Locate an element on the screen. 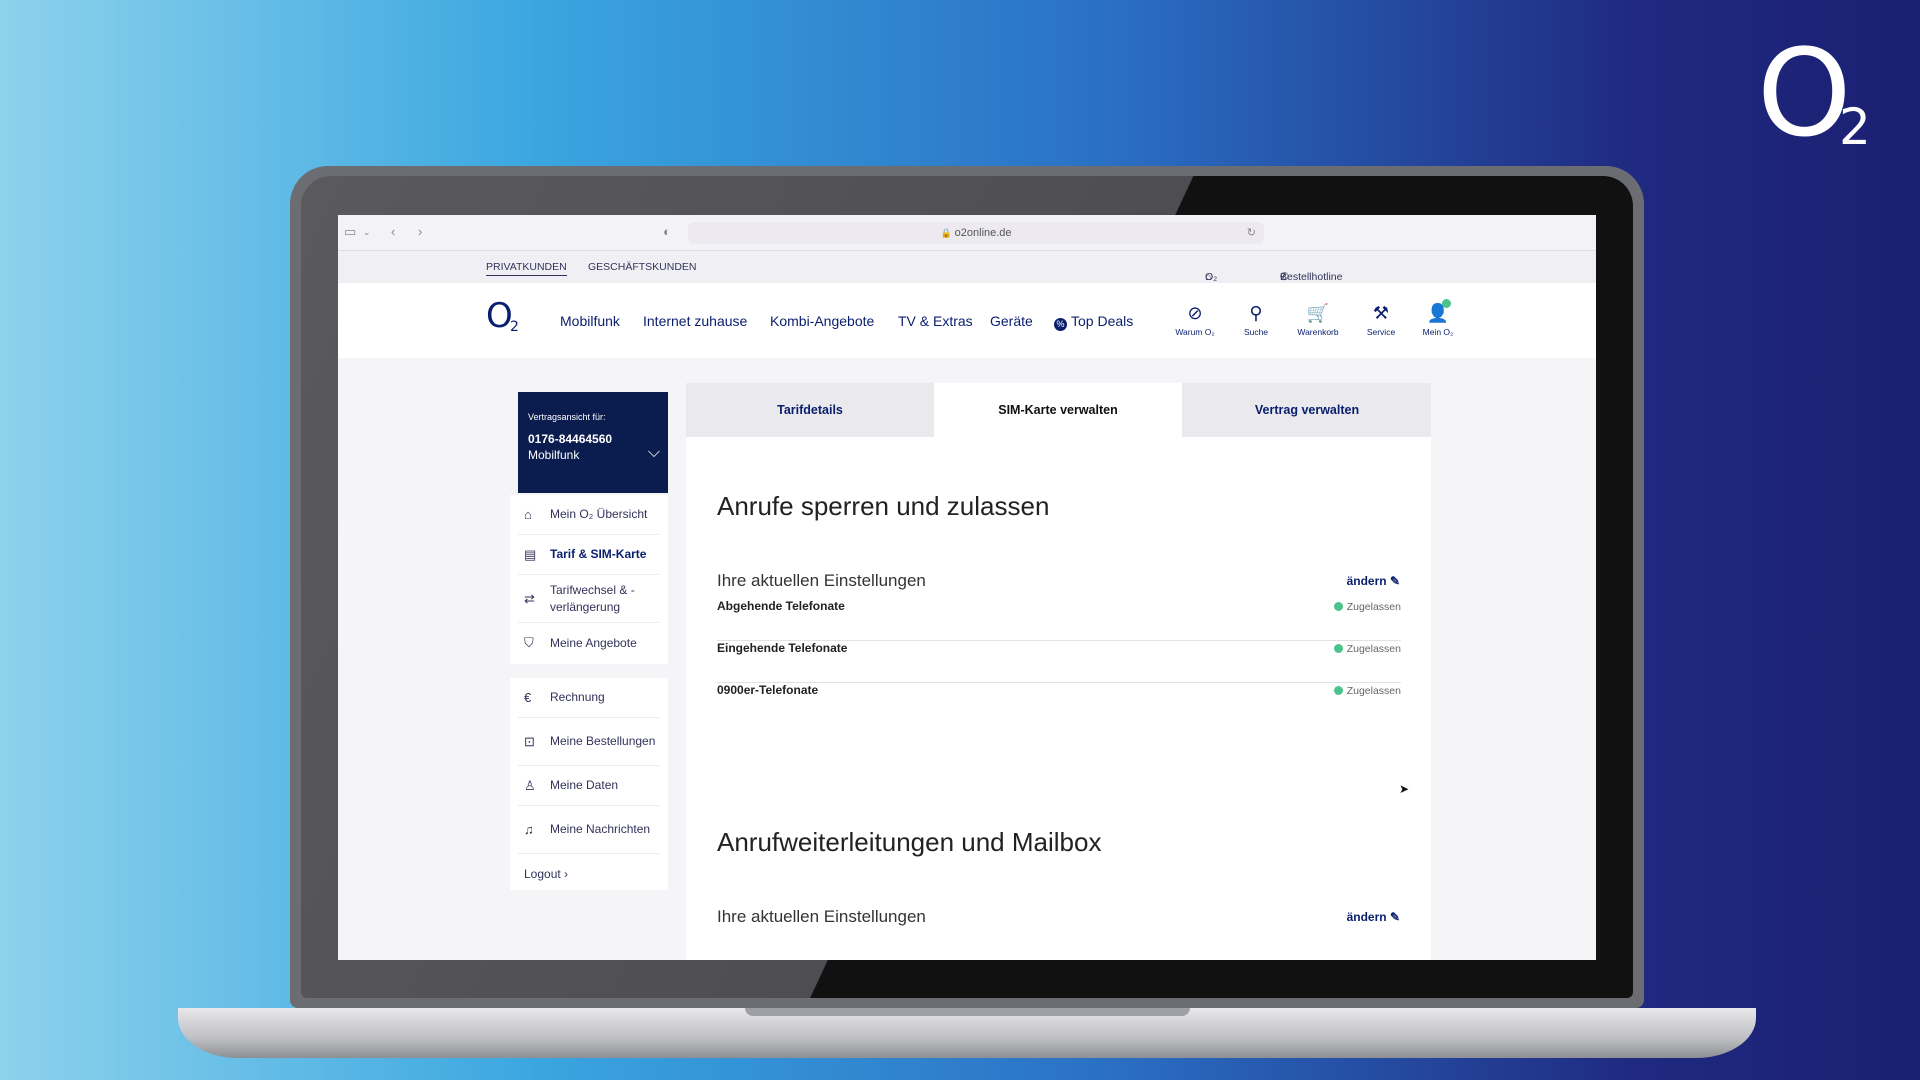 This screenshot has height=1080, width=1920. sidebar-item-uebersicht: ⌂ Mein O₂ Übersicht is located at coordinates (589, 515).